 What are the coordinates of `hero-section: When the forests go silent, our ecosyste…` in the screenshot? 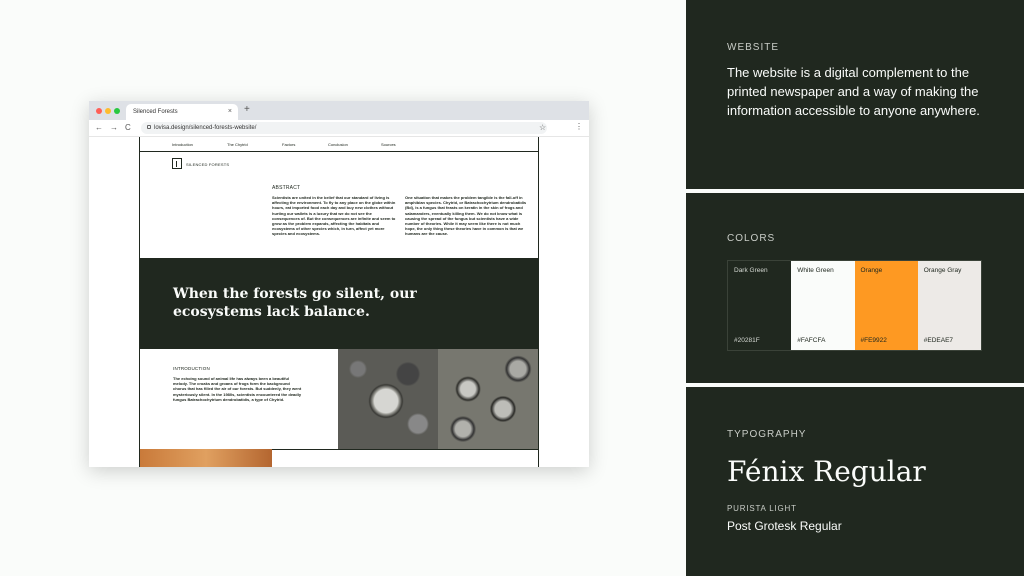 It's located at (339, 303).